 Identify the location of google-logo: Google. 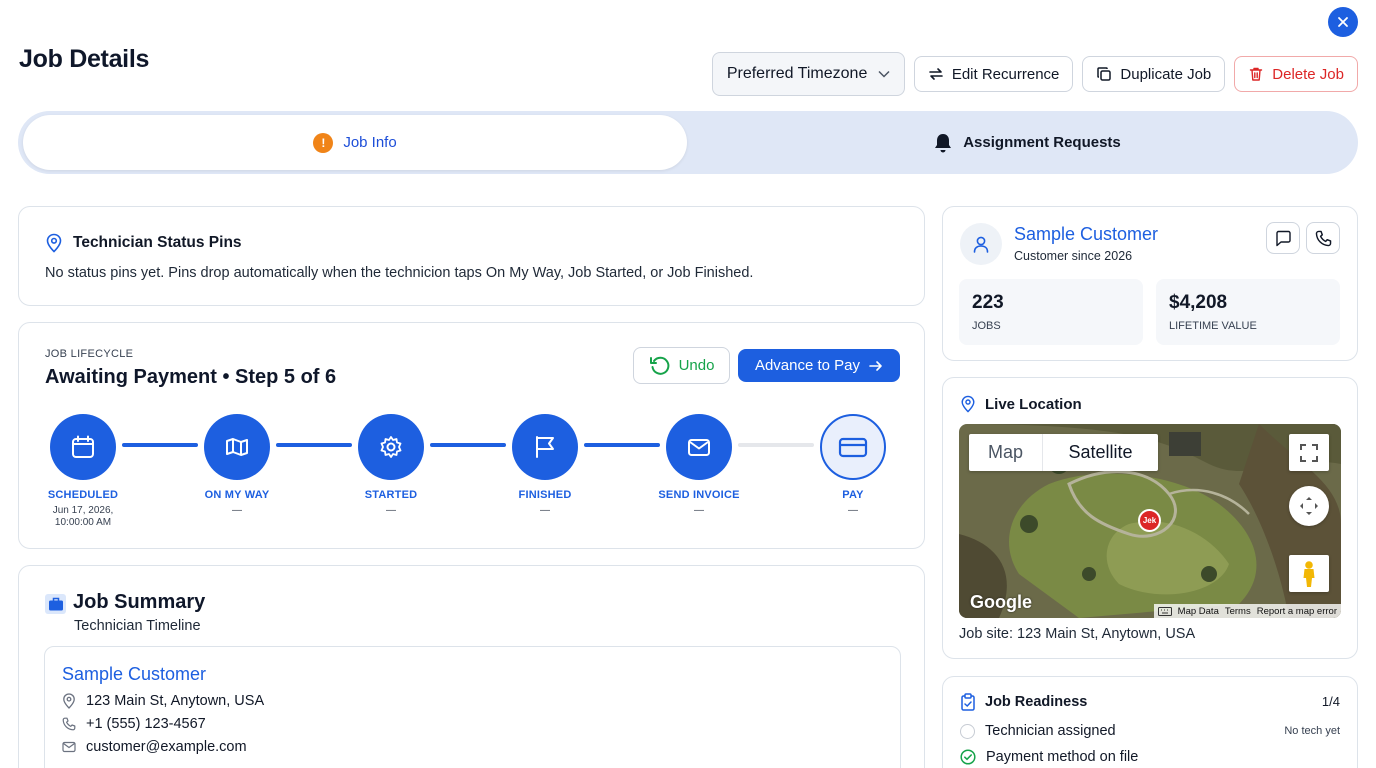
(1001, 602).